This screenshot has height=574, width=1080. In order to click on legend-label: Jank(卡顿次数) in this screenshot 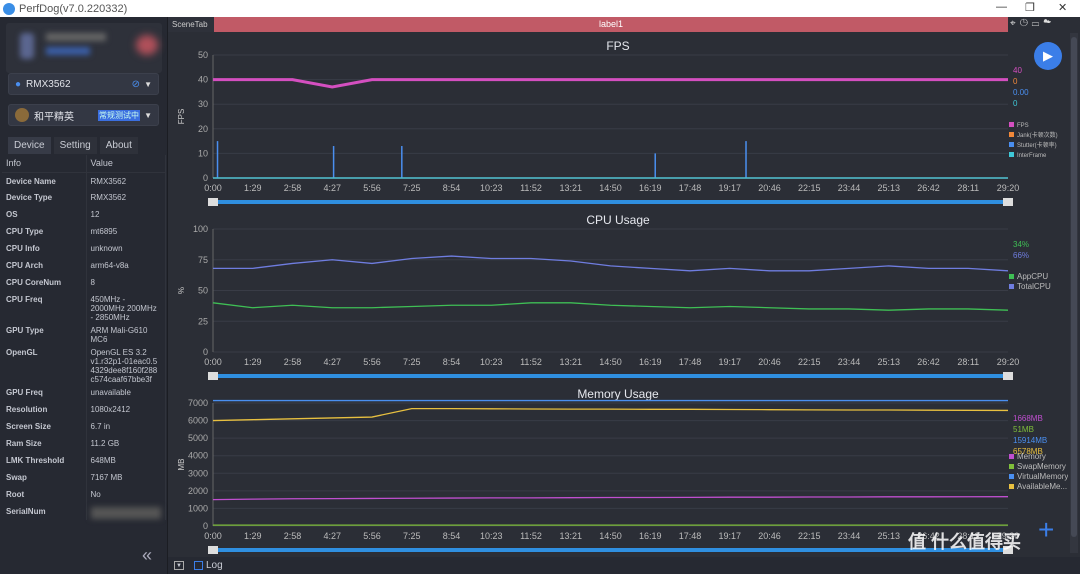, I will do `click(1037, 135)`.